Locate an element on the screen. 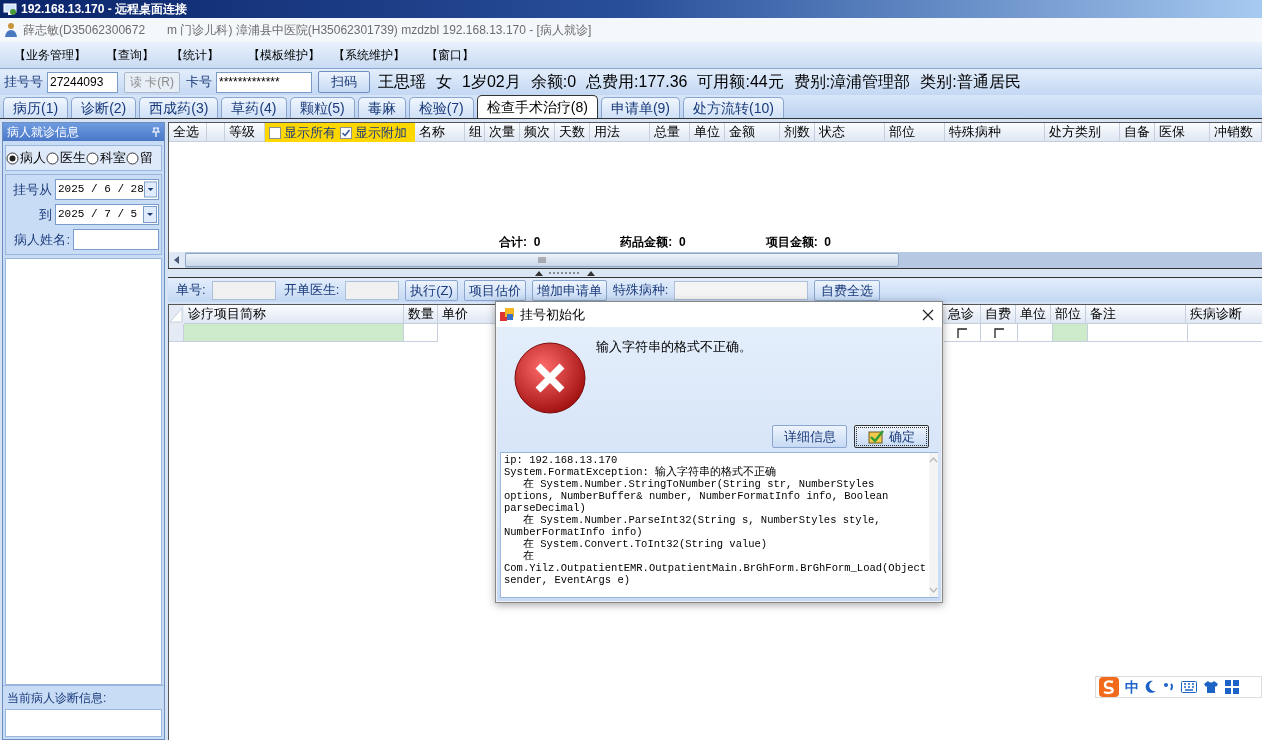 This screenshot has height=740, width=1262. error-icon is located at coordinates (550, 378).